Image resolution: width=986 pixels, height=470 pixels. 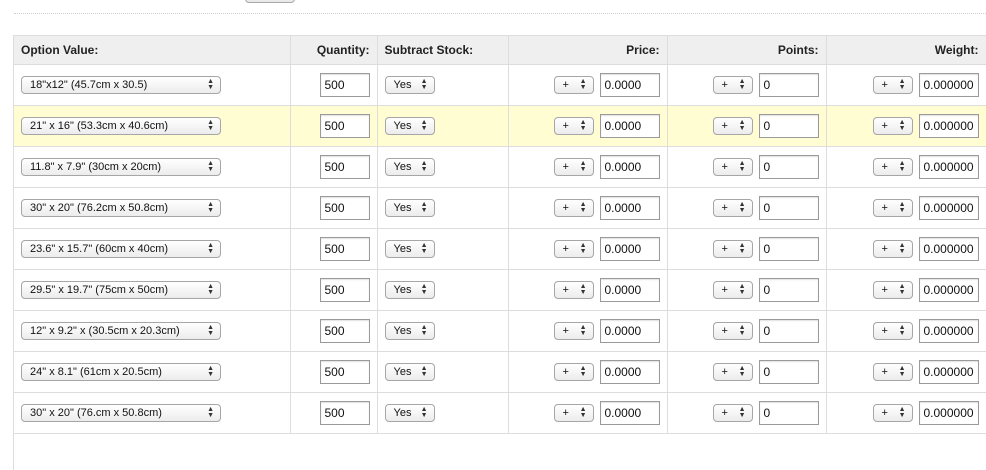 What do you see at coordinates (121, 413) in the screenshot?
I see `option-value-select: 30" x 20" (76.cm x 50.8cm) ▲ ▼` at bounding box center [121, 413].